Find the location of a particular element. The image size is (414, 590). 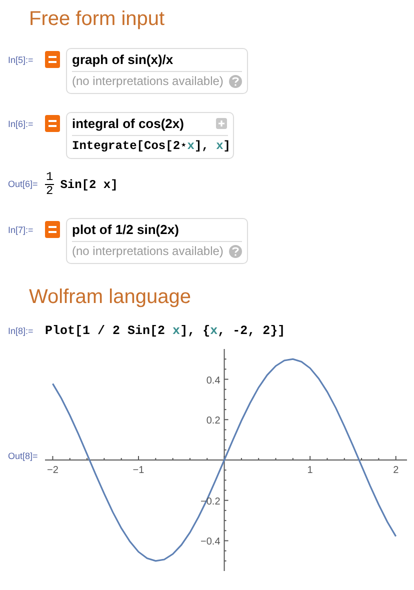

tick-label: 0.2 is located at coordinates (213, 420).